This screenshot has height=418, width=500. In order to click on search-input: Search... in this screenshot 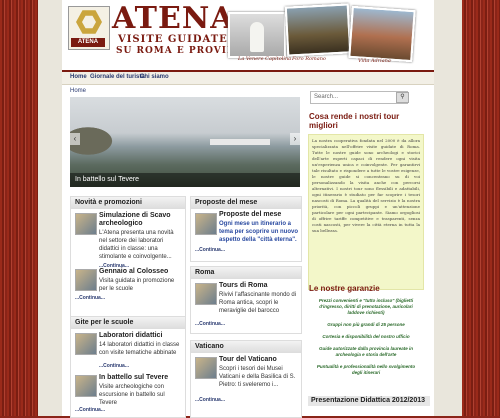, I will do `click(359, 97)`.